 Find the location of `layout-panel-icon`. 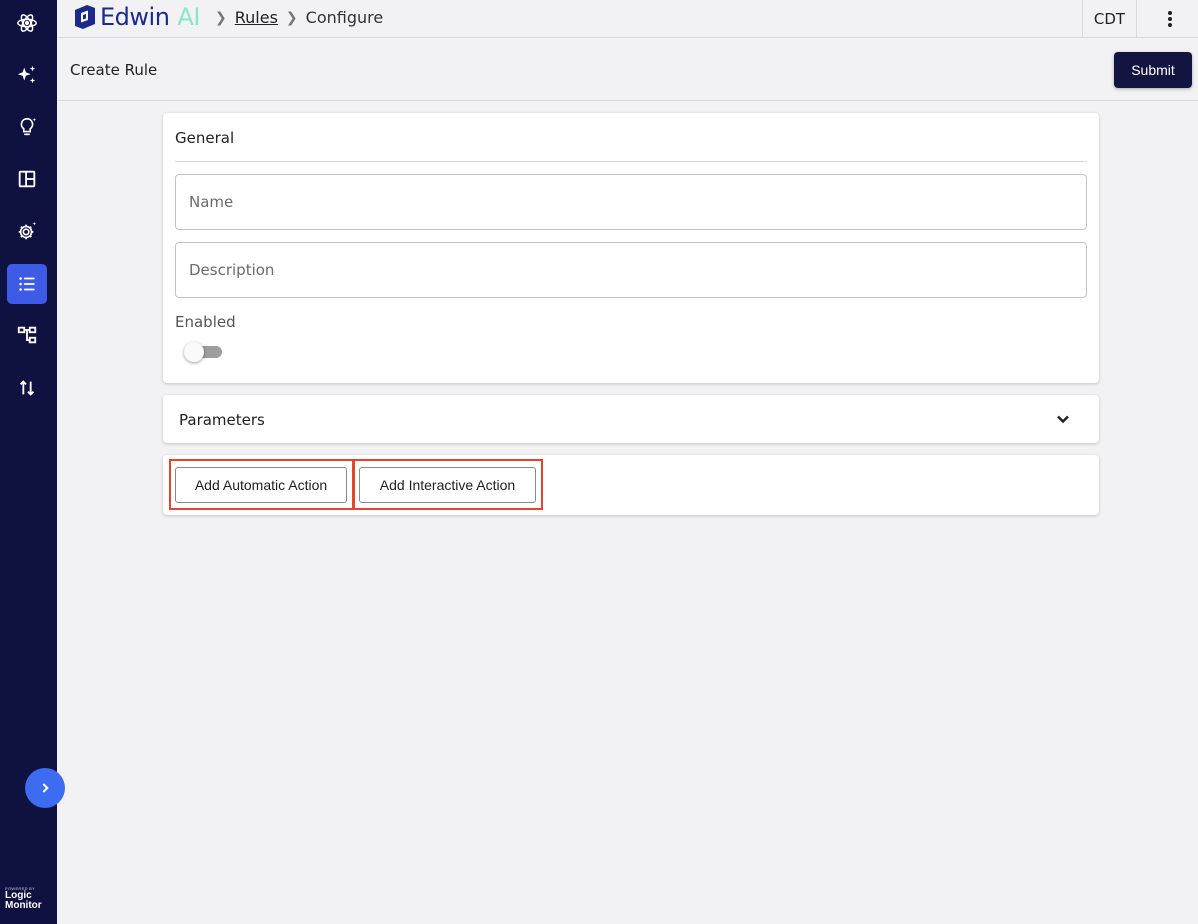

layout-panel-icon is located at coordinates (27, 179).